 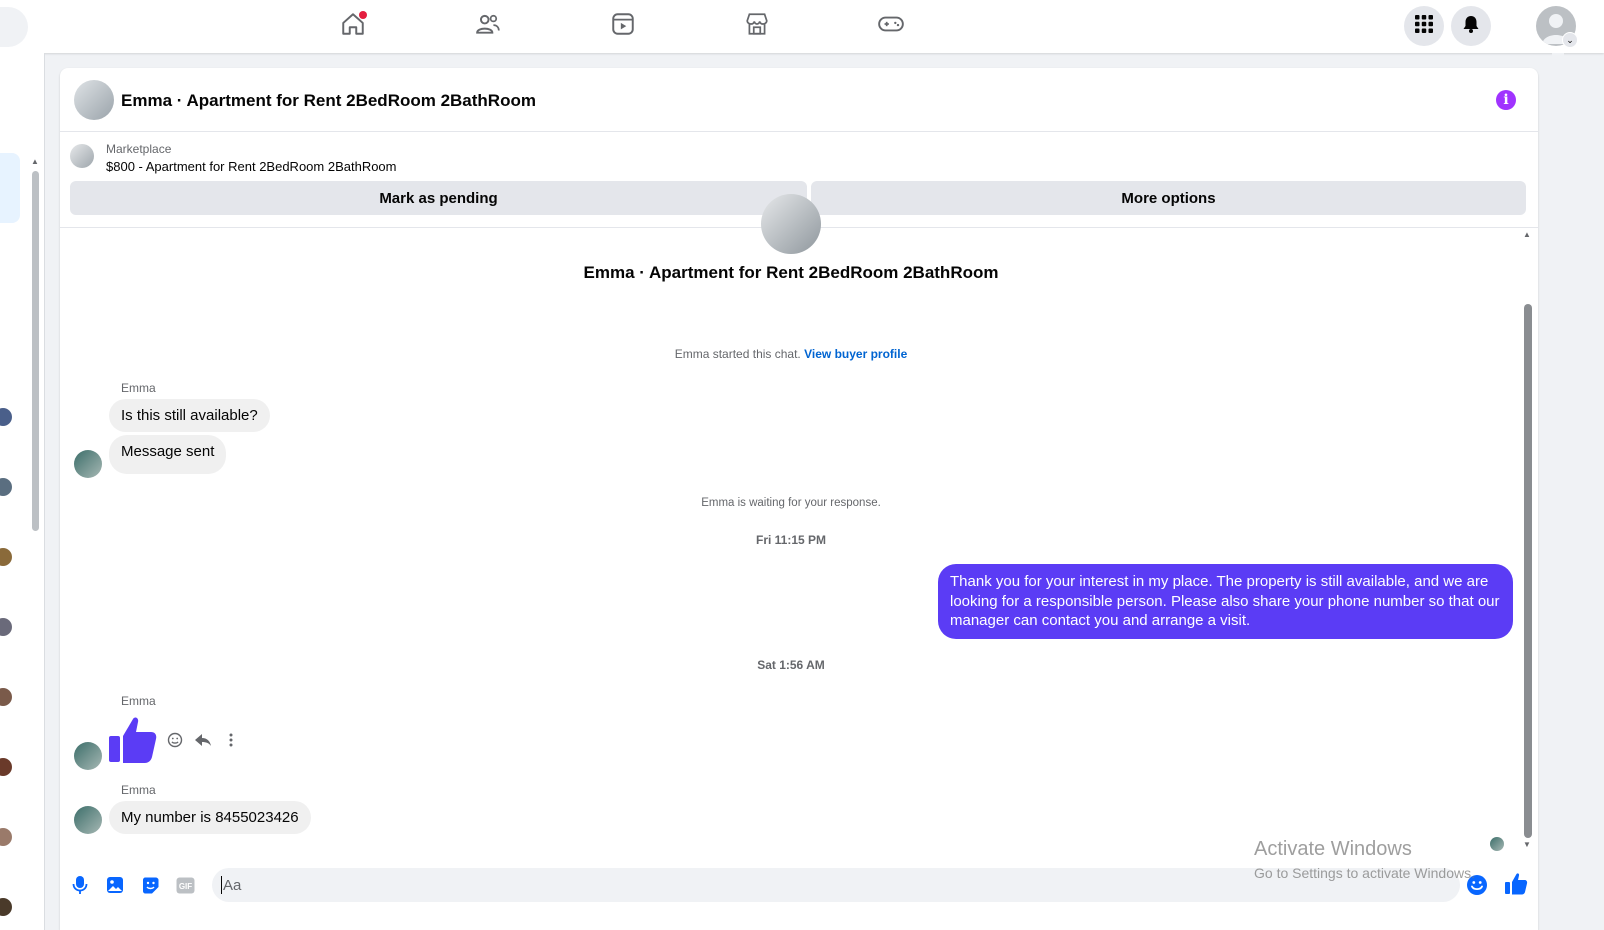 I want to click on marketplace-icon, so click(x=757, y=26).